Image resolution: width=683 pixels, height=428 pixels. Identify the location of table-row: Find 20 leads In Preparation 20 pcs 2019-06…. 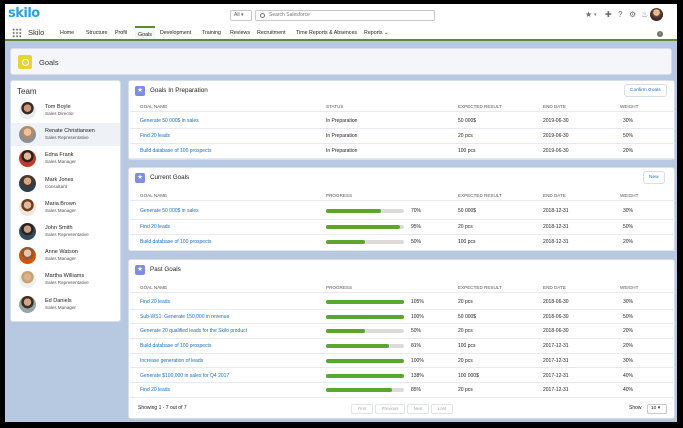
(402, 136).